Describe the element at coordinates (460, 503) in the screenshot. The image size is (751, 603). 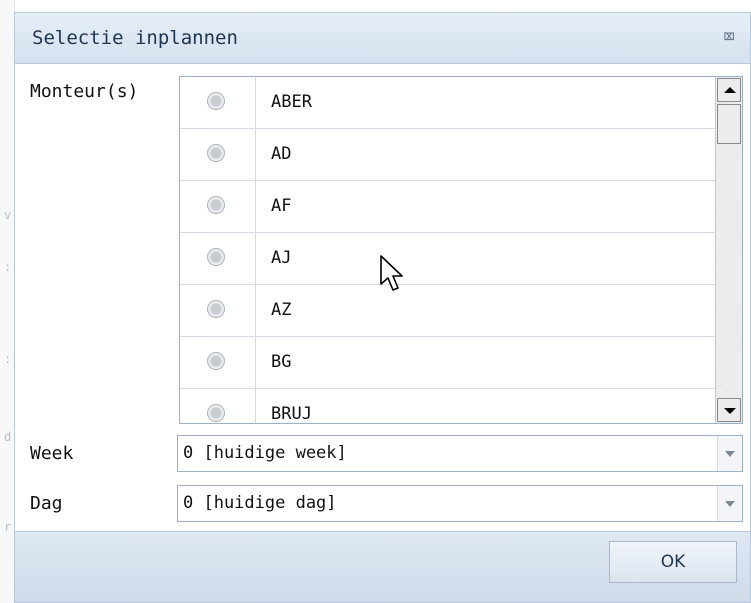
I see `dag-select: 0 [huidige dag]` at that location.